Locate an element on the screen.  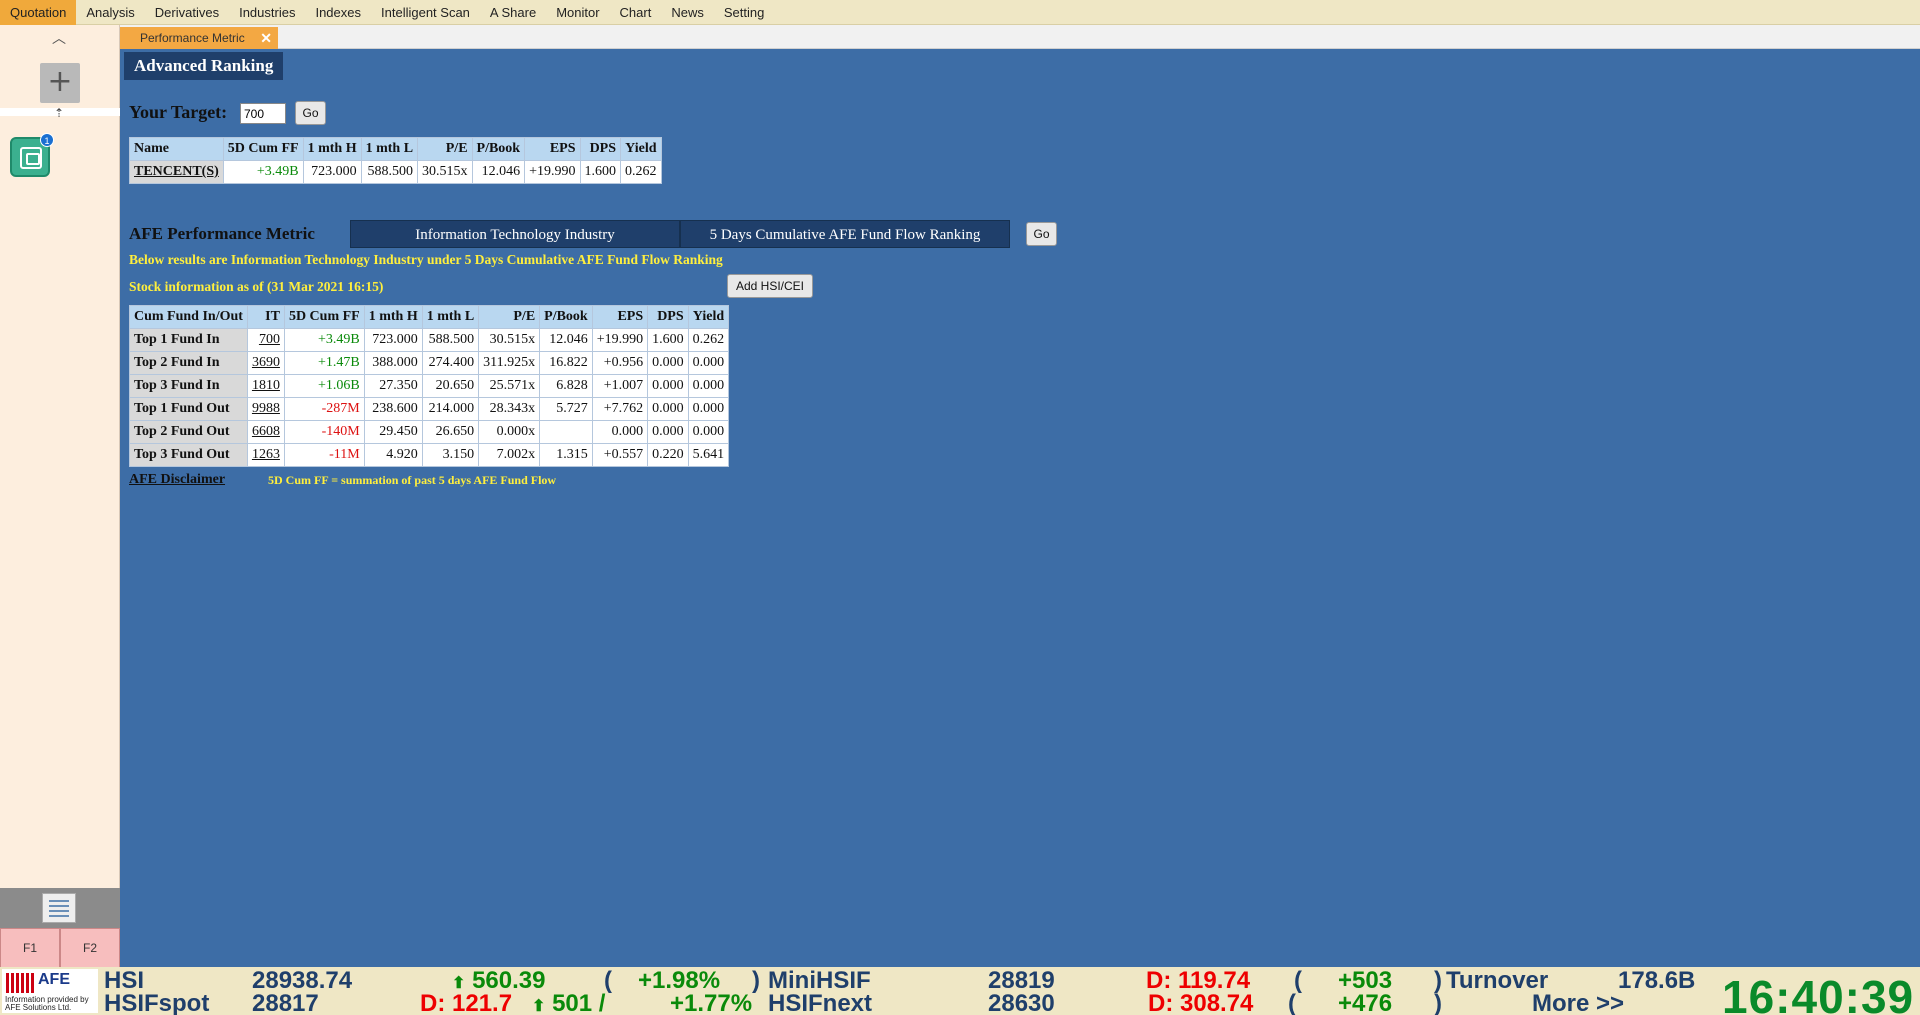
hsifspot-value: 28817 is located at coordinates (285, 1002).